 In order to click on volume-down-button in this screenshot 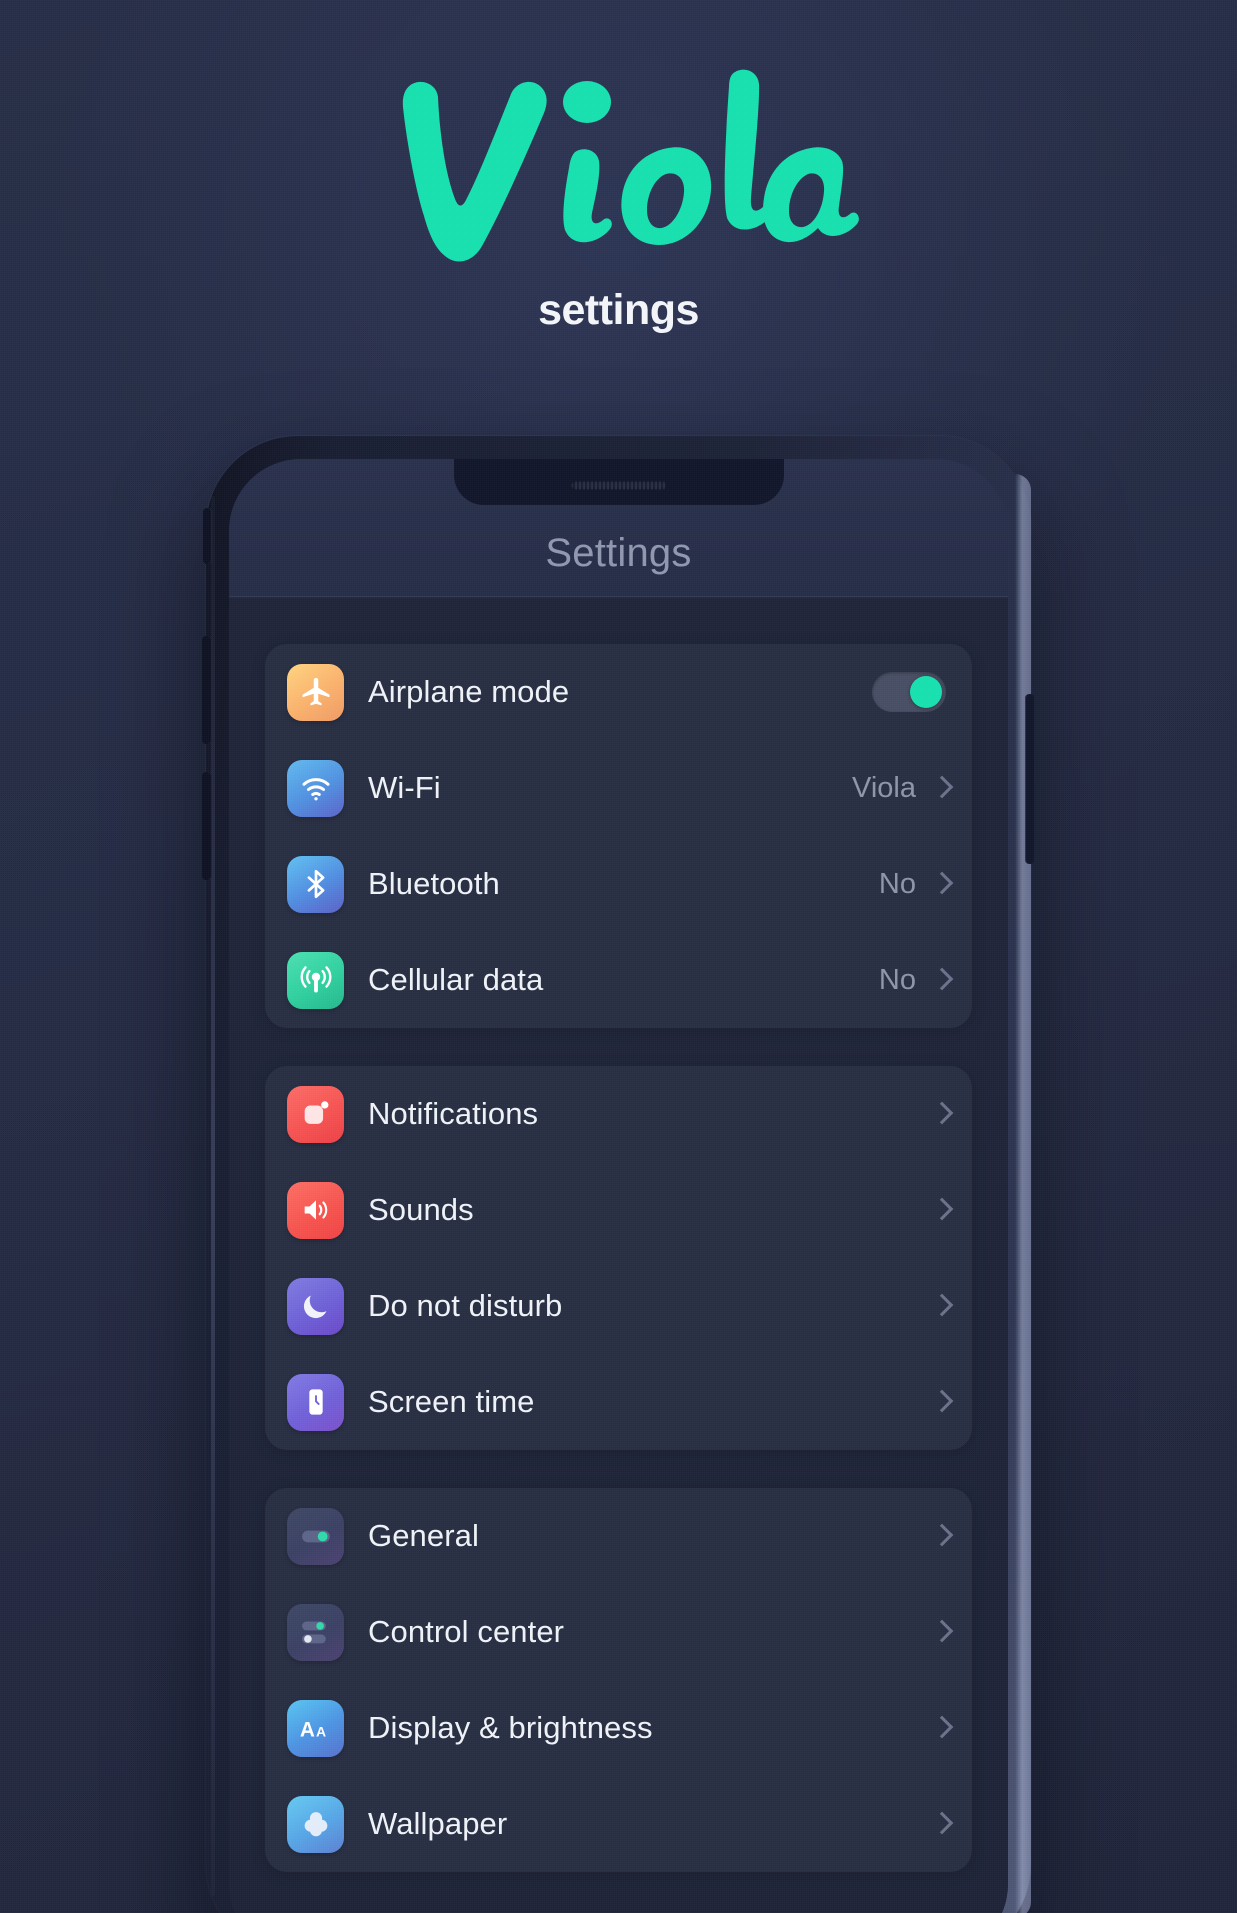, I will do `click(207, 826)`.